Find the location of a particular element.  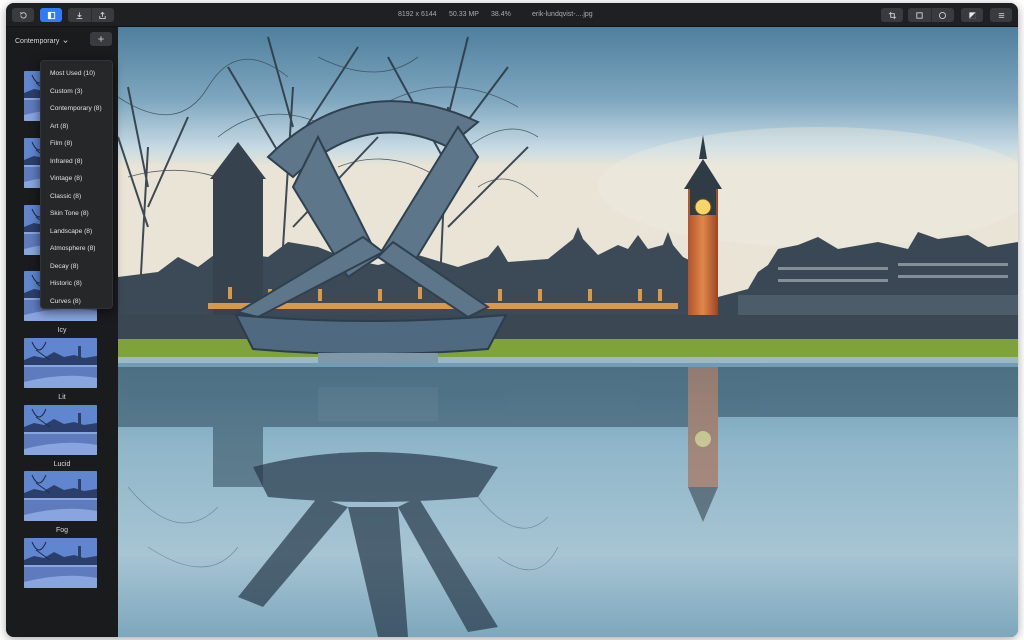

circle-icon is located at coordinates (942, 15).